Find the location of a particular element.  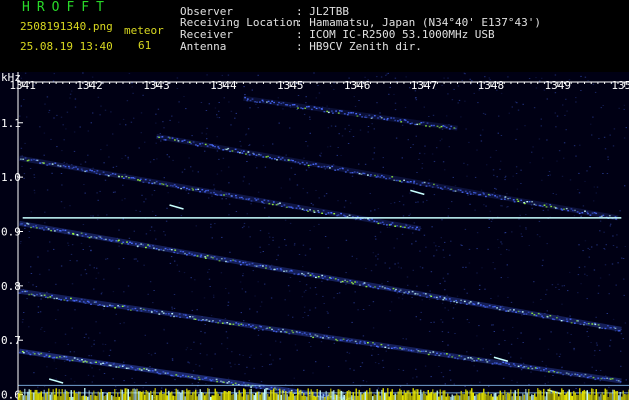

antenna-label: Antenna is located at coordinates (203, 46).